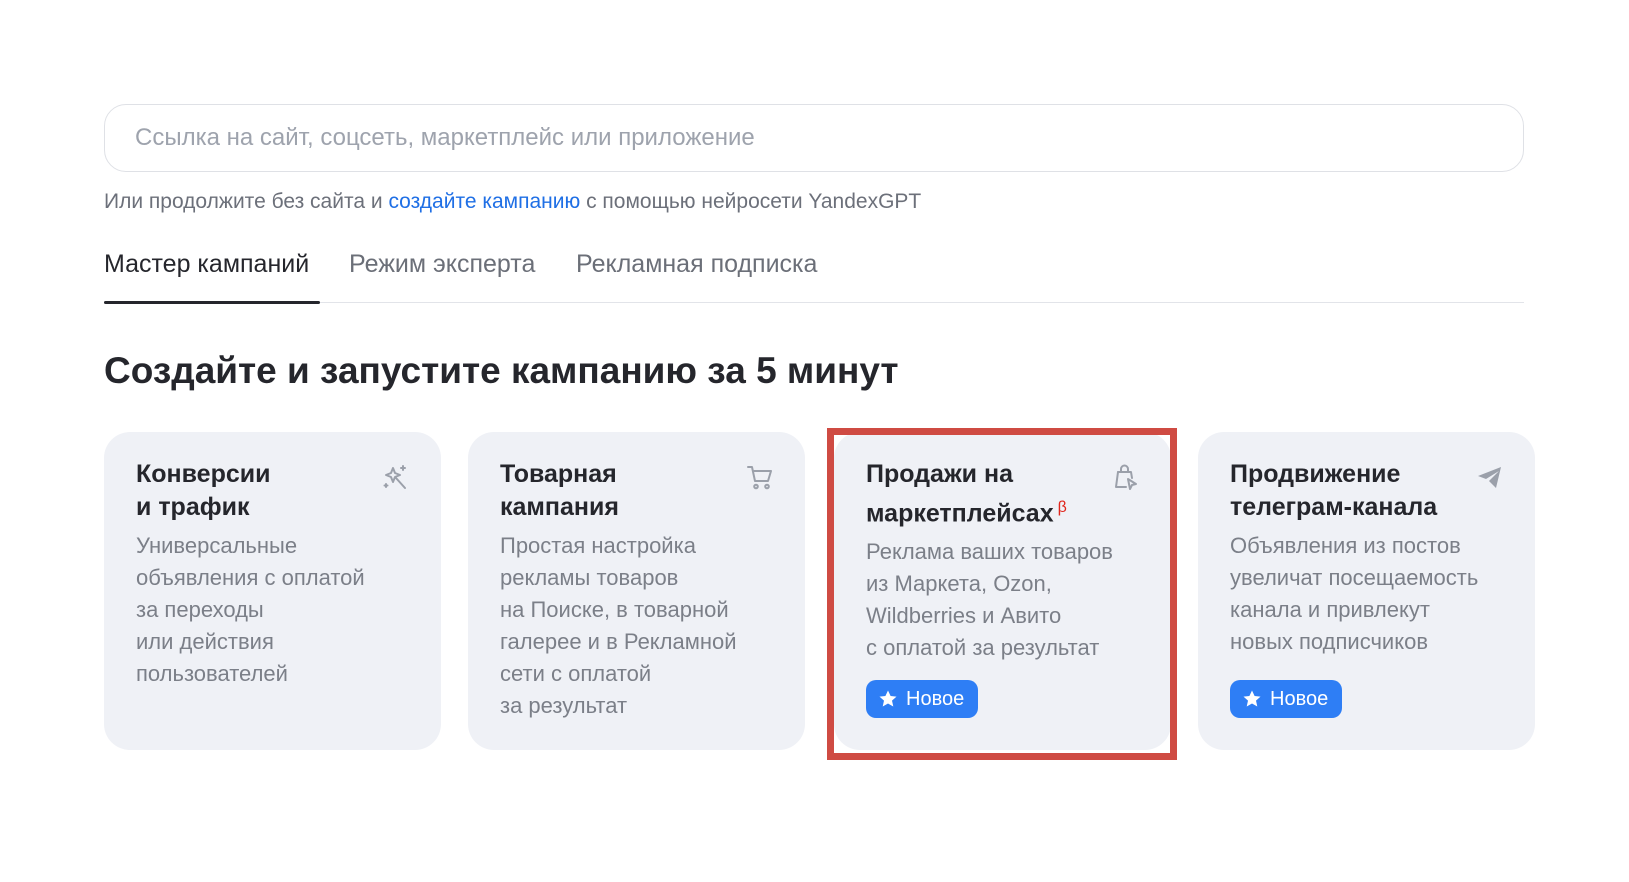 This screenshot has width=1629, height=882. I want to click on active-tab-indicator, so click(212, 302).